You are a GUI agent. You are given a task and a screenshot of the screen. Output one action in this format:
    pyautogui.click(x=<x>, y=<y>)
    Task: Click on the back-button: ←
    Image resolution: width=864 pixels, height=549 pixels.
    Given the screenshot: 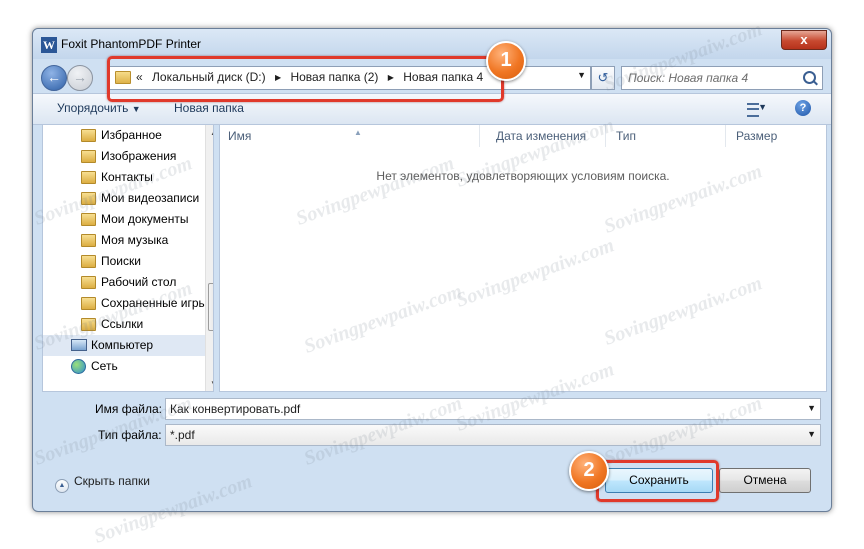 What is the action you would take?
    pyautogui.click(x=54, y=78)
    